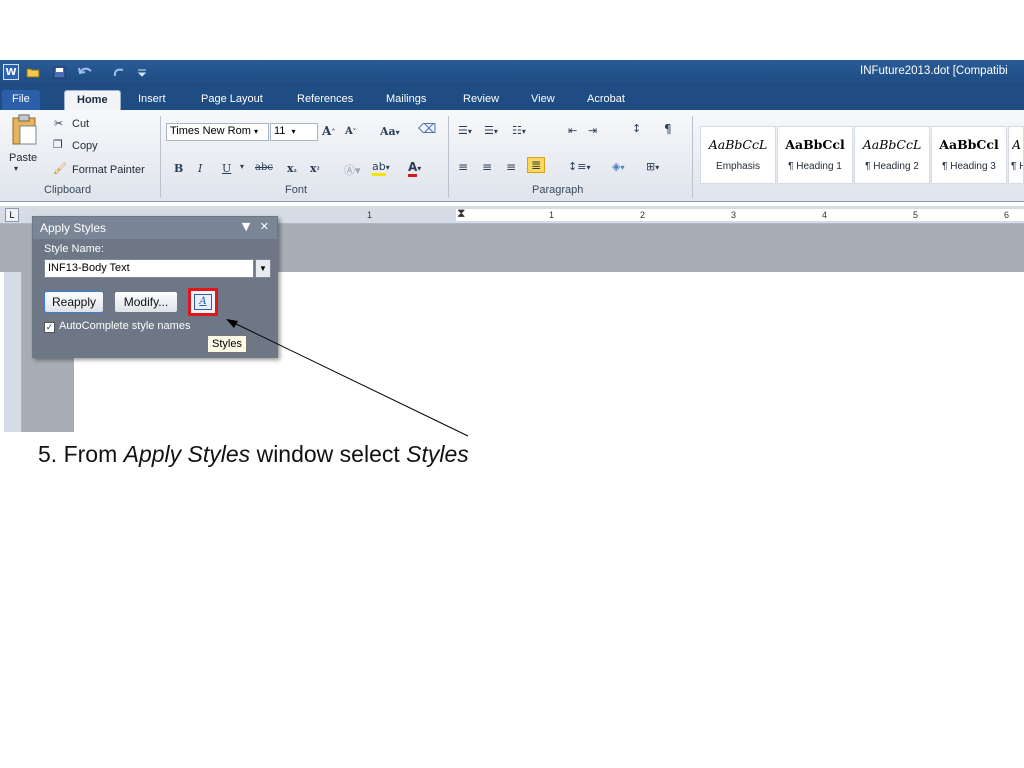 The image size is (1024, 768). What do you see at coordinates (264, 167) in the screenshot?
I see `strikethrough-icon: abc` at bounding box center [264, 167].